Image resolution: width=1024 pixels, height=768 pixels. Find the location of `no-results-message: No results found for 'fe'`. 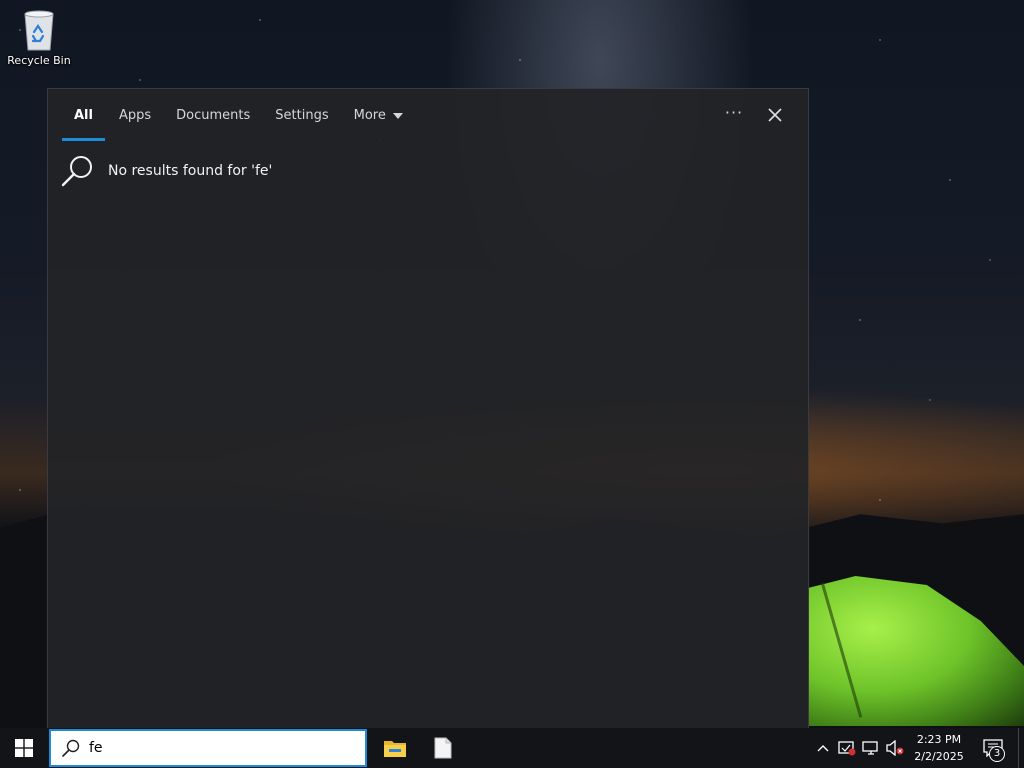

no-results-message: No results found for 'fe' is located at coordinates (166, 171).